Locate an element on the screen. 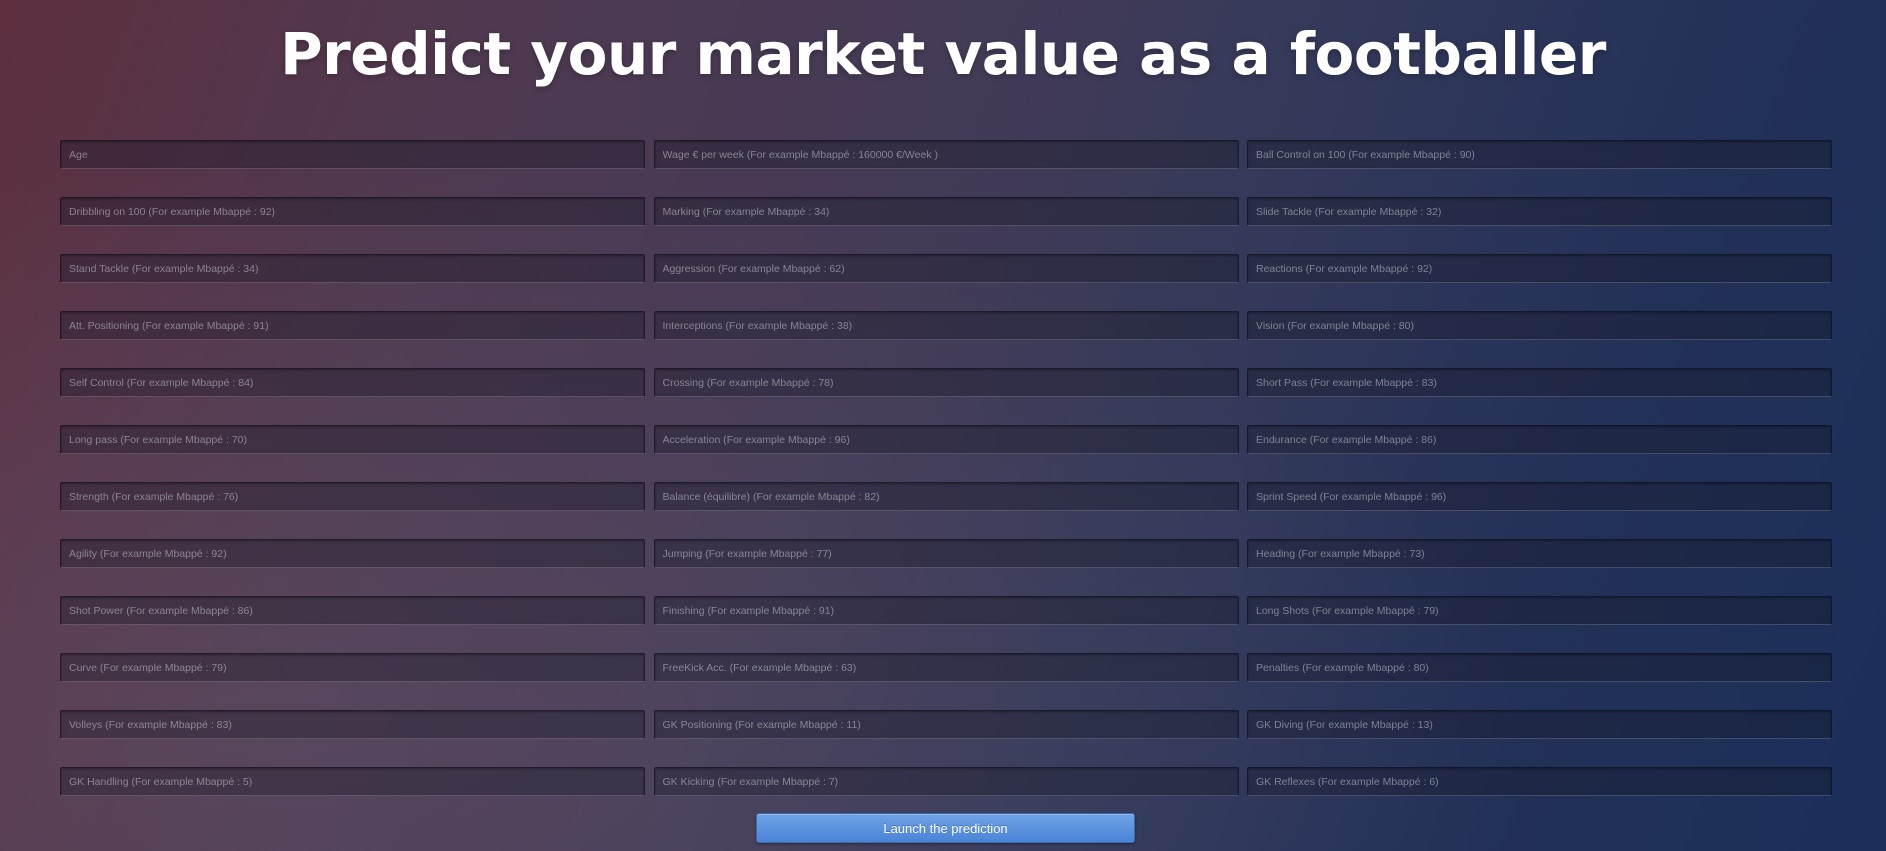 This screenshot has height=851, width=1886. curve-input is located at coordinates (352, 667).